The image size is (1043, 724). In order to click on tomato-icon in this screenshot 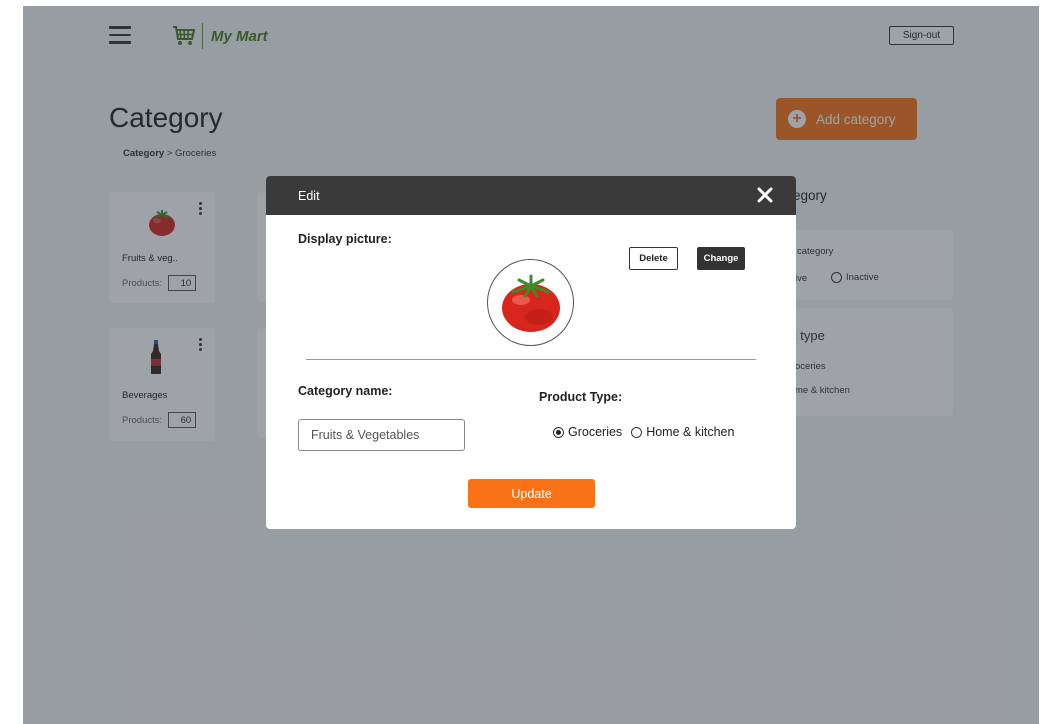, I will do `click(530, 303)`.